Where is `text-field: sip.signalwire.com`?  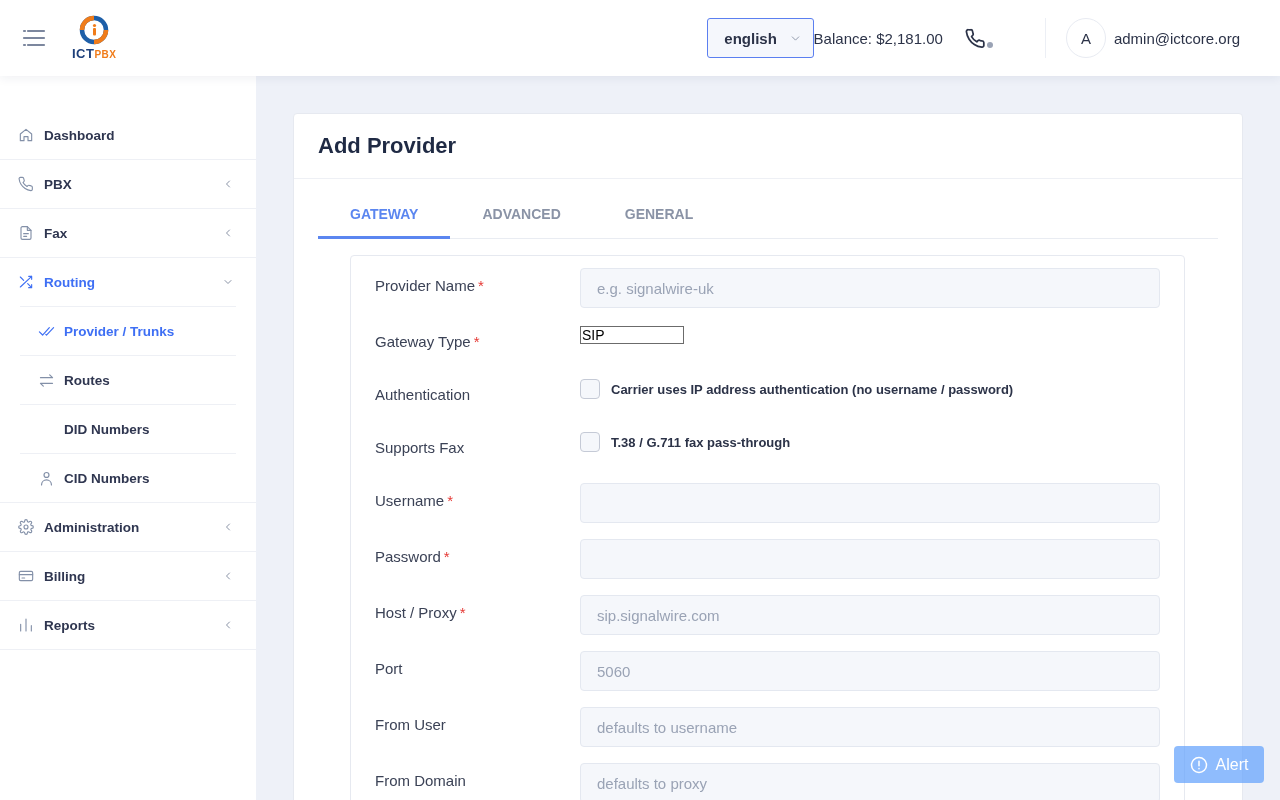 text-field: sip.signalwire.com is located at coordinates (870, 615).